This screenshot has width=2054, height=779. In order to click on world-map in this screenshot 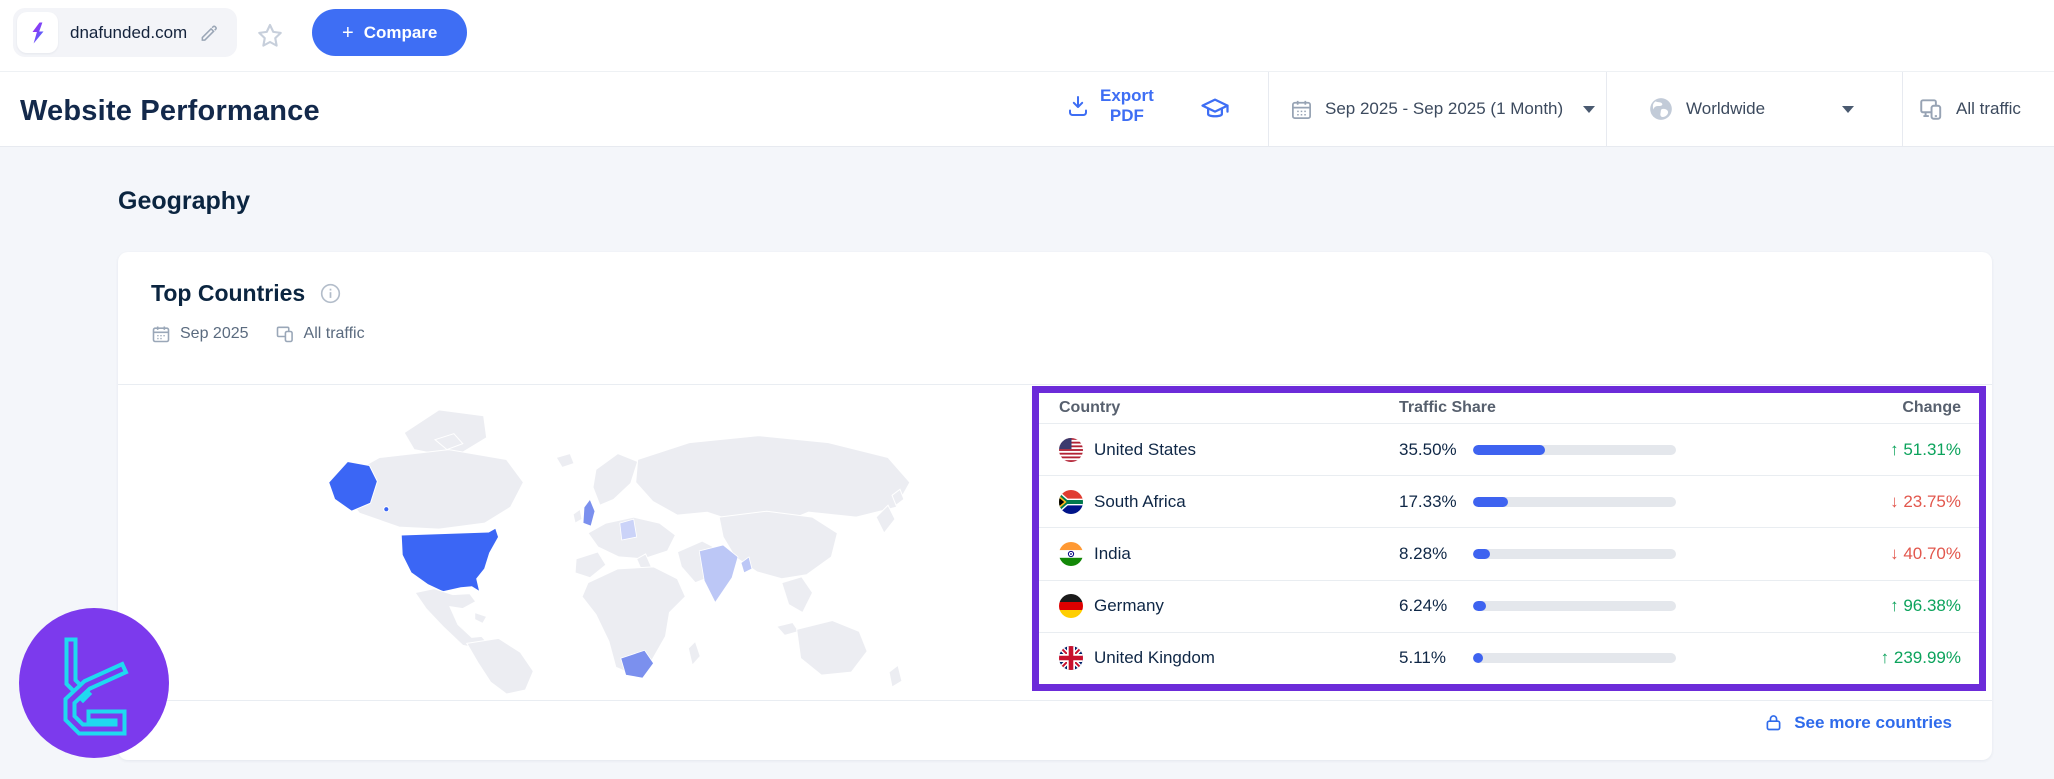, I will do `click(588, 542)`.